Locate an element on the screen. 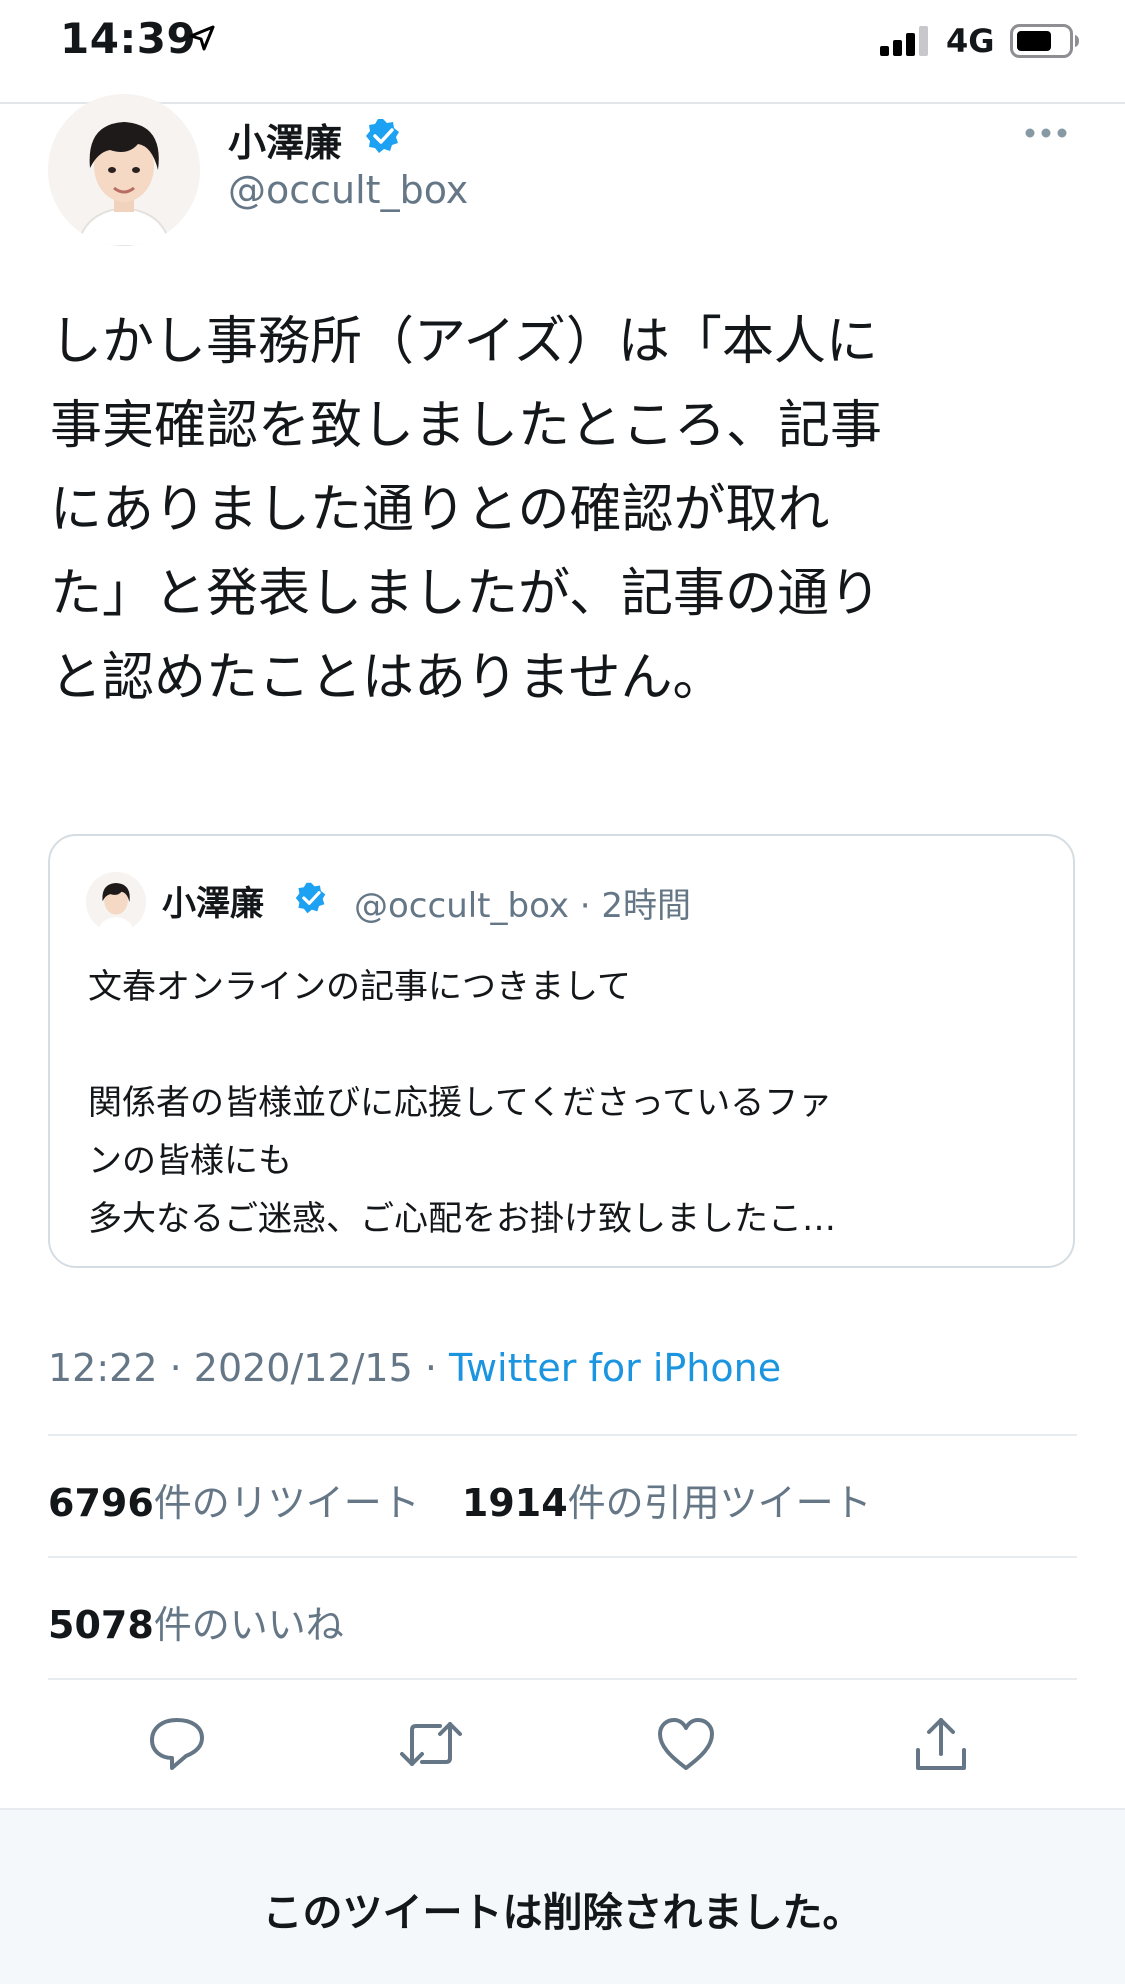 Image resolution: width=1125 pixels, height=1984 pixels. deleted-tweet-banner: このツイートは削除されました。 is located at coordinates (562, 1896).